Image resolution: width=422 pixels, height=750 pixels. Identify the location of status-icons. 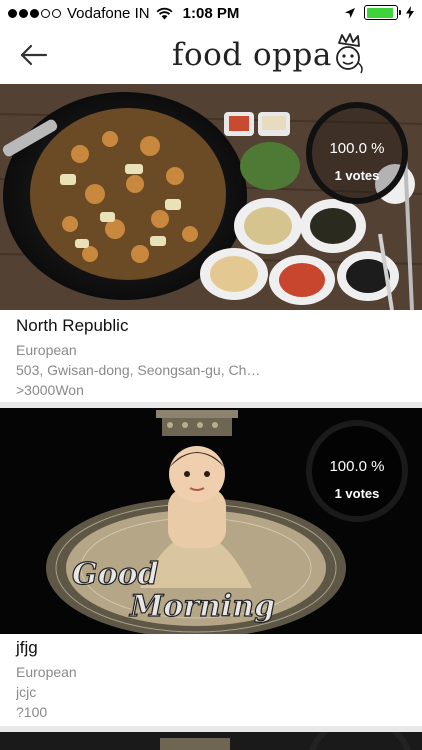
(379, 12).